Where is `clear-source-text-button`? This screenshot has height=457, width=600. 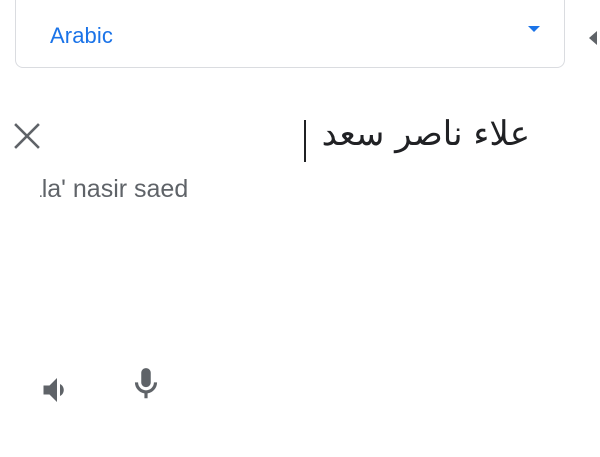 clear-source-text-button is located at coordinates (27, 136).